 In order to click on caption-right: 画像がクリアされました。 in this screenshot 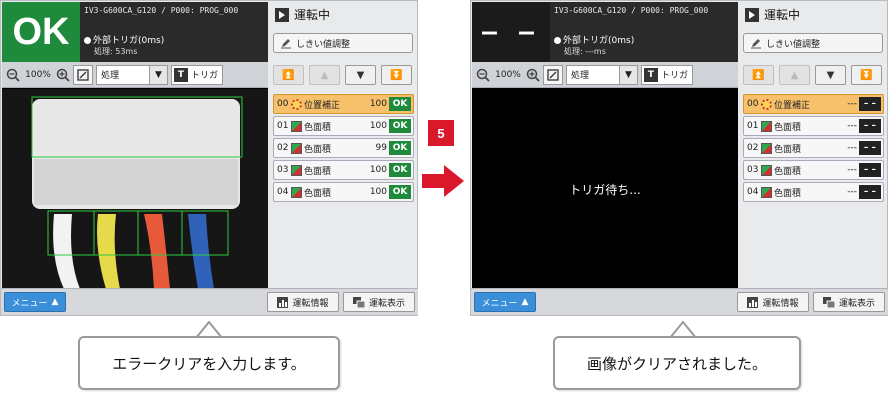, I will do `click(677, 363)`.